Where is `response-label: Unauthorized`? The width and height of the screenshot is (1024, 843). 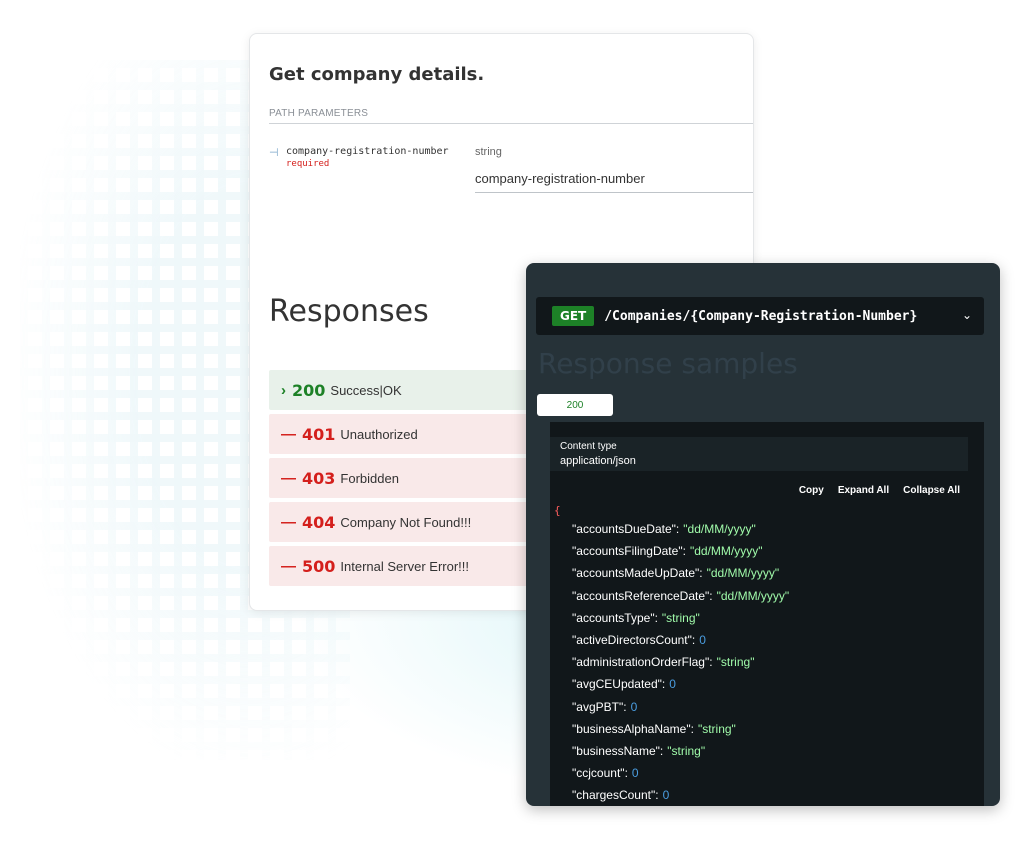
response-label: Unauthorized is located at coordinates (379, 434).